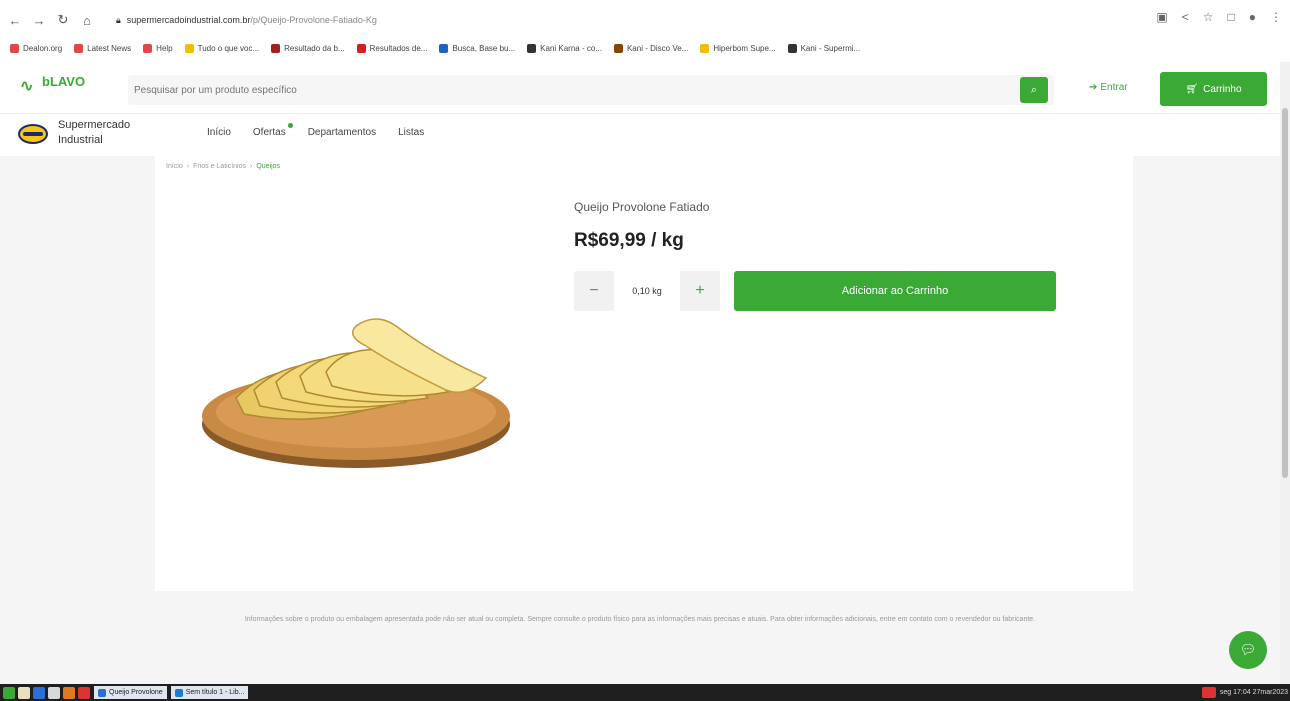  Describe the element at coordinates (43, 48) in the screenshot. I see `bookmark-label: Dealon.org` at that location.